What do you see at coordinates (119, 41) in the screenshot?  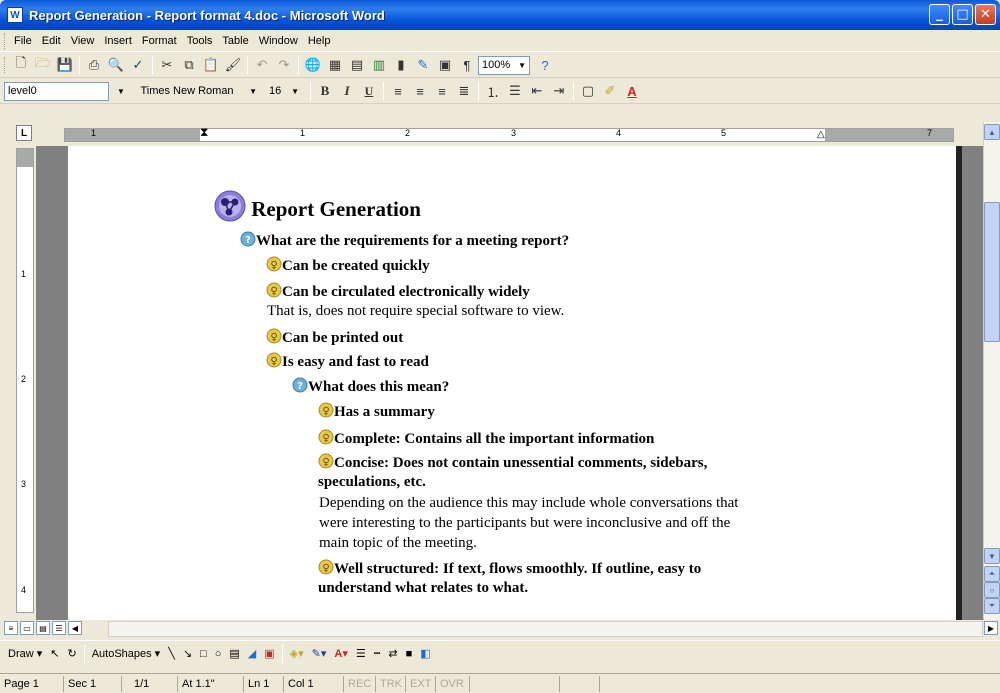 I see `menu-insert: Insert` at bounding box center [119, 41].